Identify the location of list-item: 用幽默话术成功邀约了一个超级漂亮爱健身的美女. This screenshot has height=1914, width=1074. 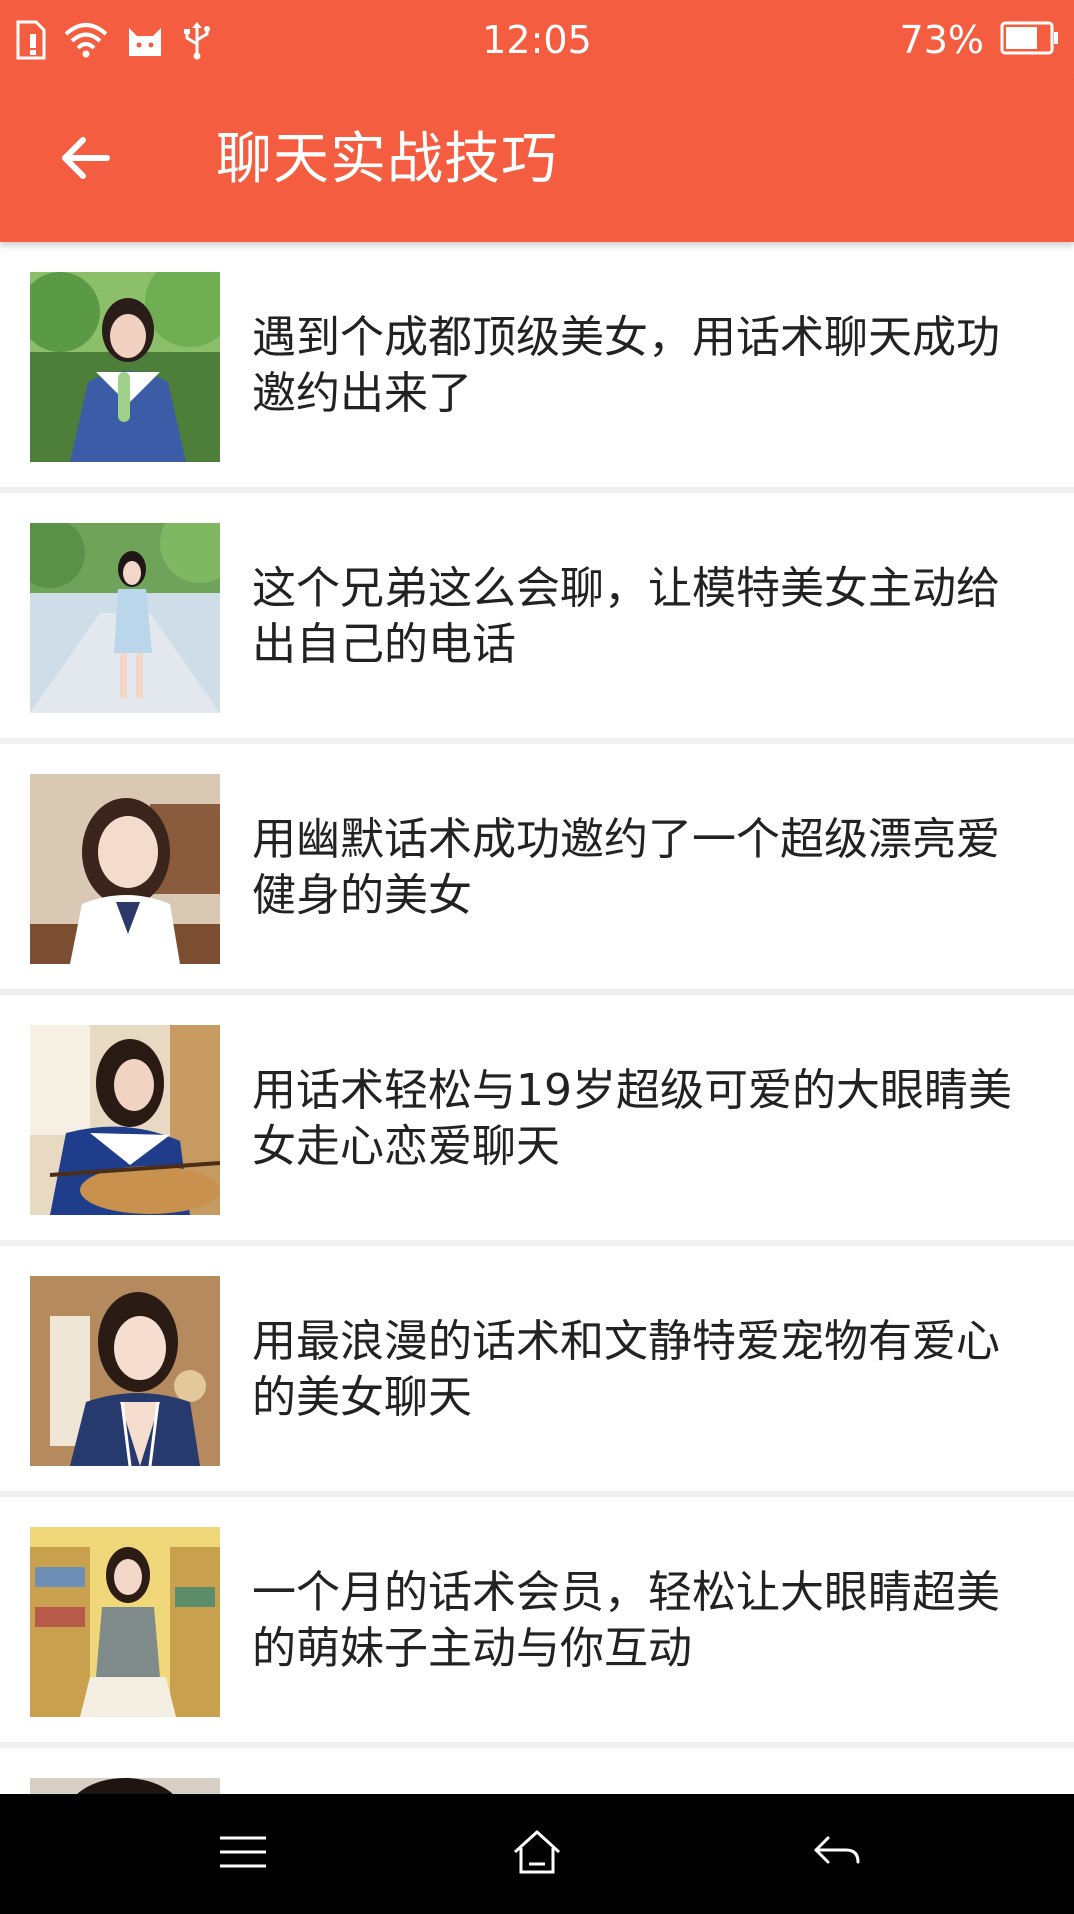
(537, 866).